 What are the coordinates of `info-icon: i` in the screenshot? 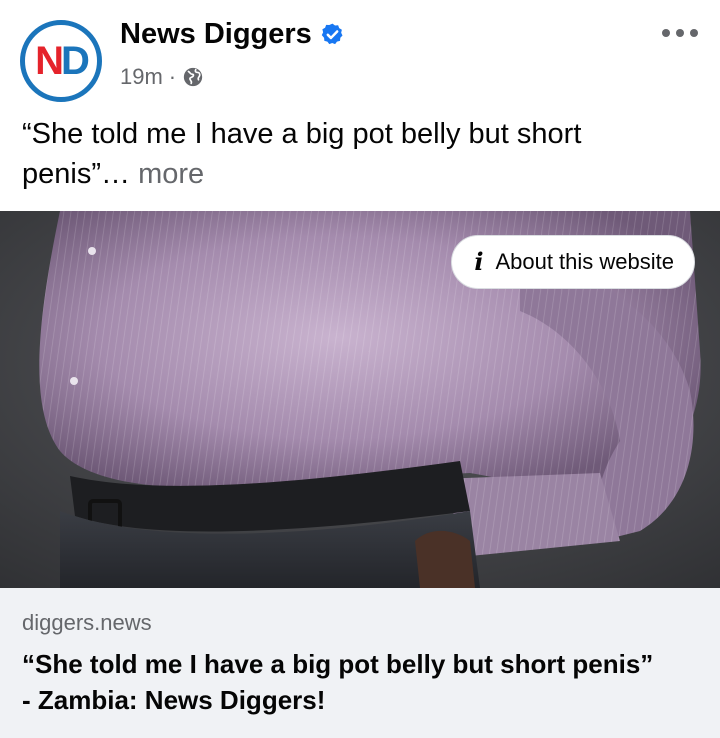 It's located at (479, 261).